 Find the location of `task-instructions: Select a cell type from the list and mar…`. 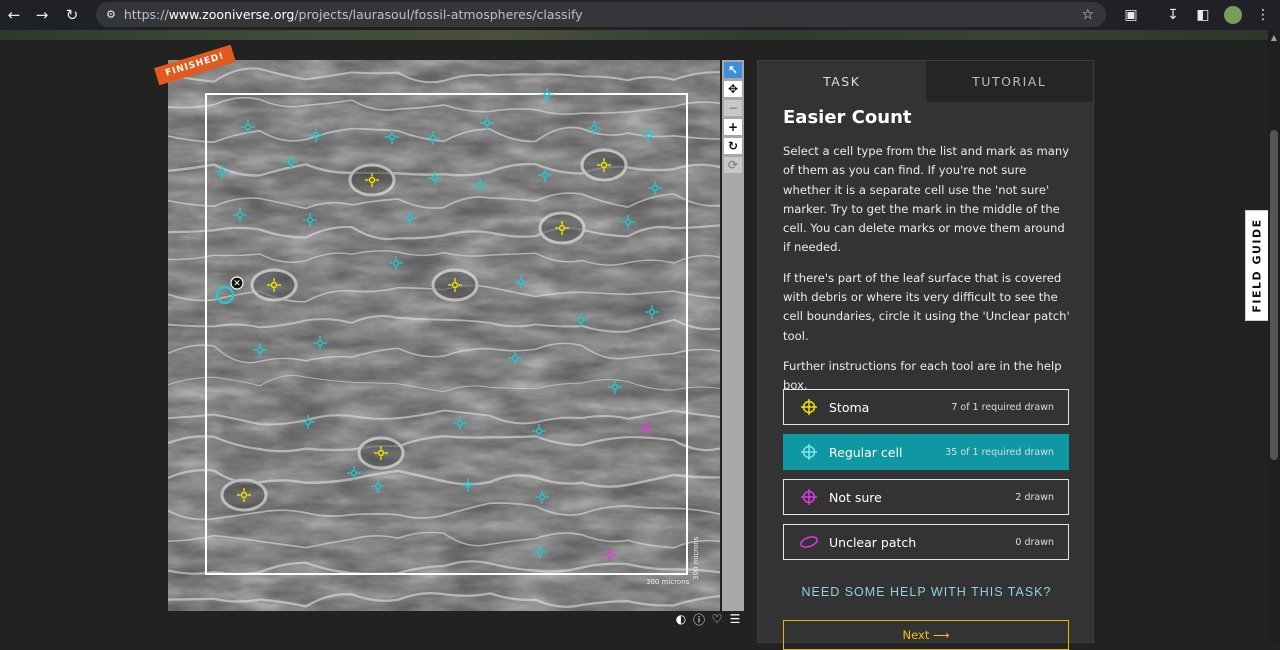

task-instructions: Select a cell type from the list and mar… is located at coordinates (927, 269).